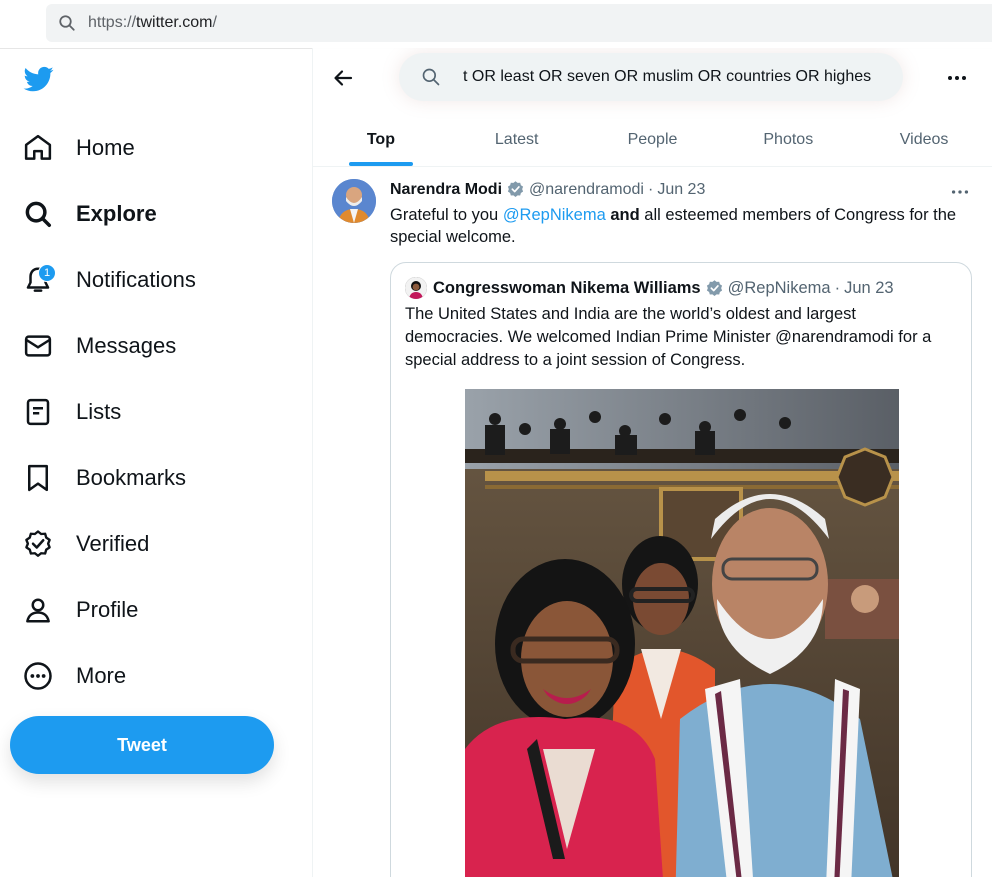 Image resolution: width=992 pixels, height=877 pixels. I want to click on tab-label: Videos, so click(924, 139).